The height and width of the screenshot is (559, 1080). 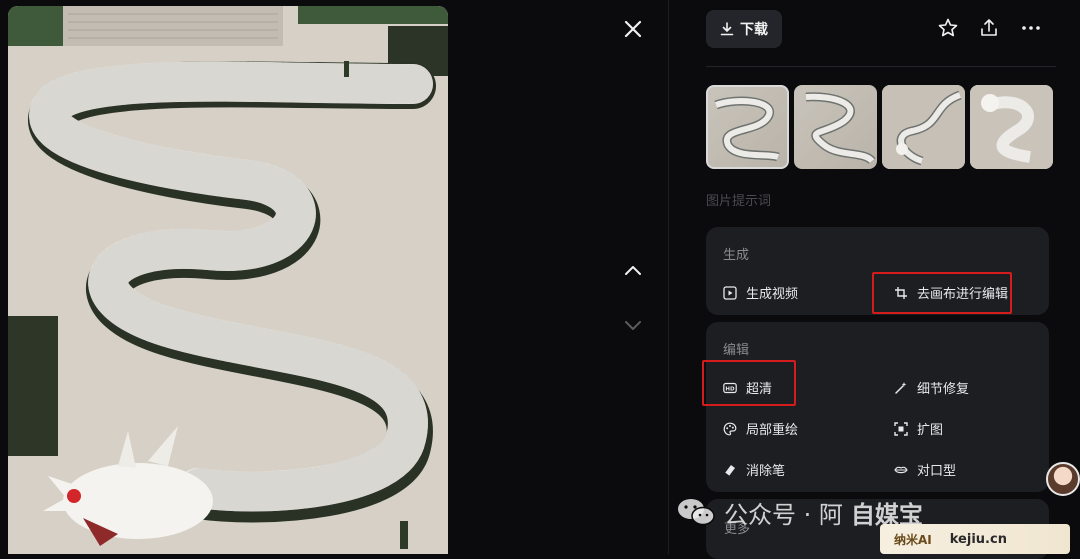 I want to click on lip-sync-label: 对口型, so click(x=937, y=471).